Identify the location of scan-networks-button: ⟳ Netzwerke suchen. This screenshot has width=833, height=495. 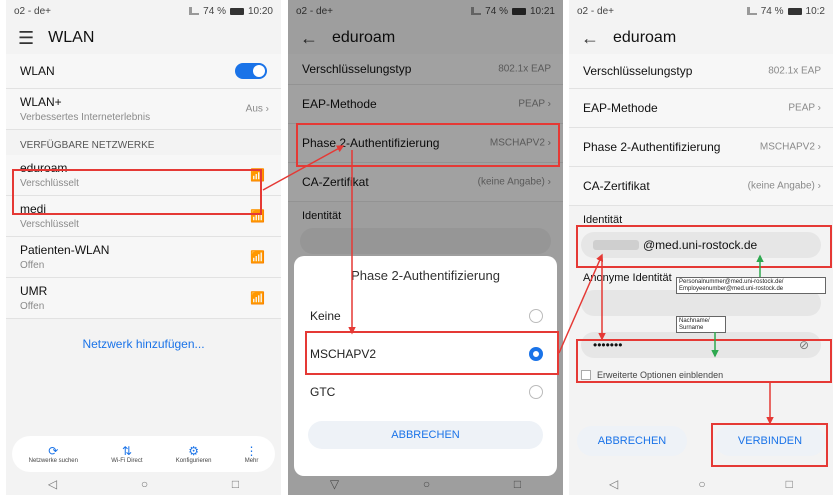
(53, 454).